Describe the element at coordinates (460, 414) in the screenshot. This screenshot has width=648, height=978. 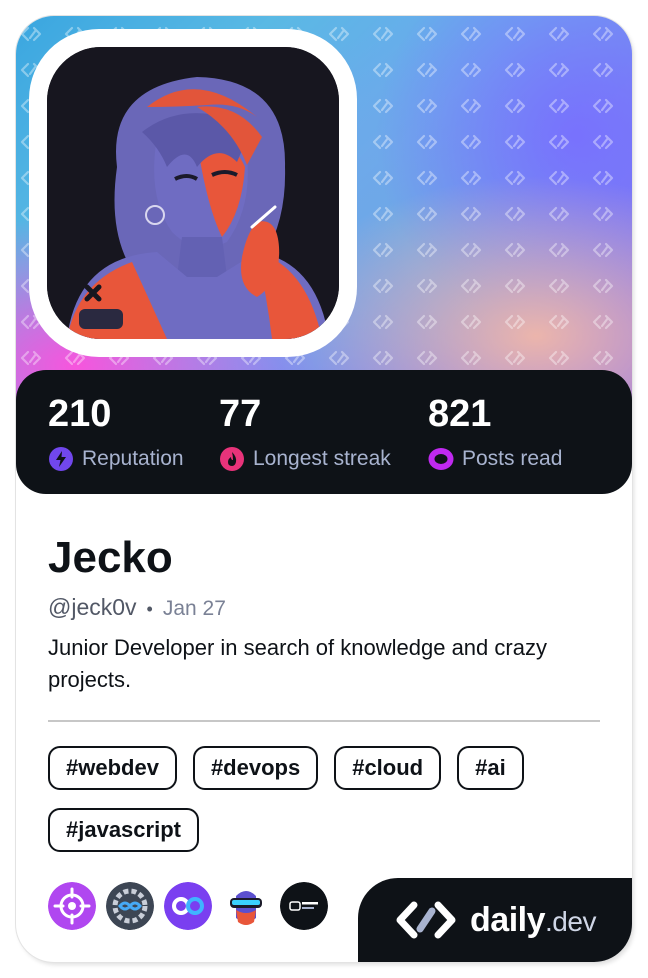
I see `posts-read-value: 821` at that location.